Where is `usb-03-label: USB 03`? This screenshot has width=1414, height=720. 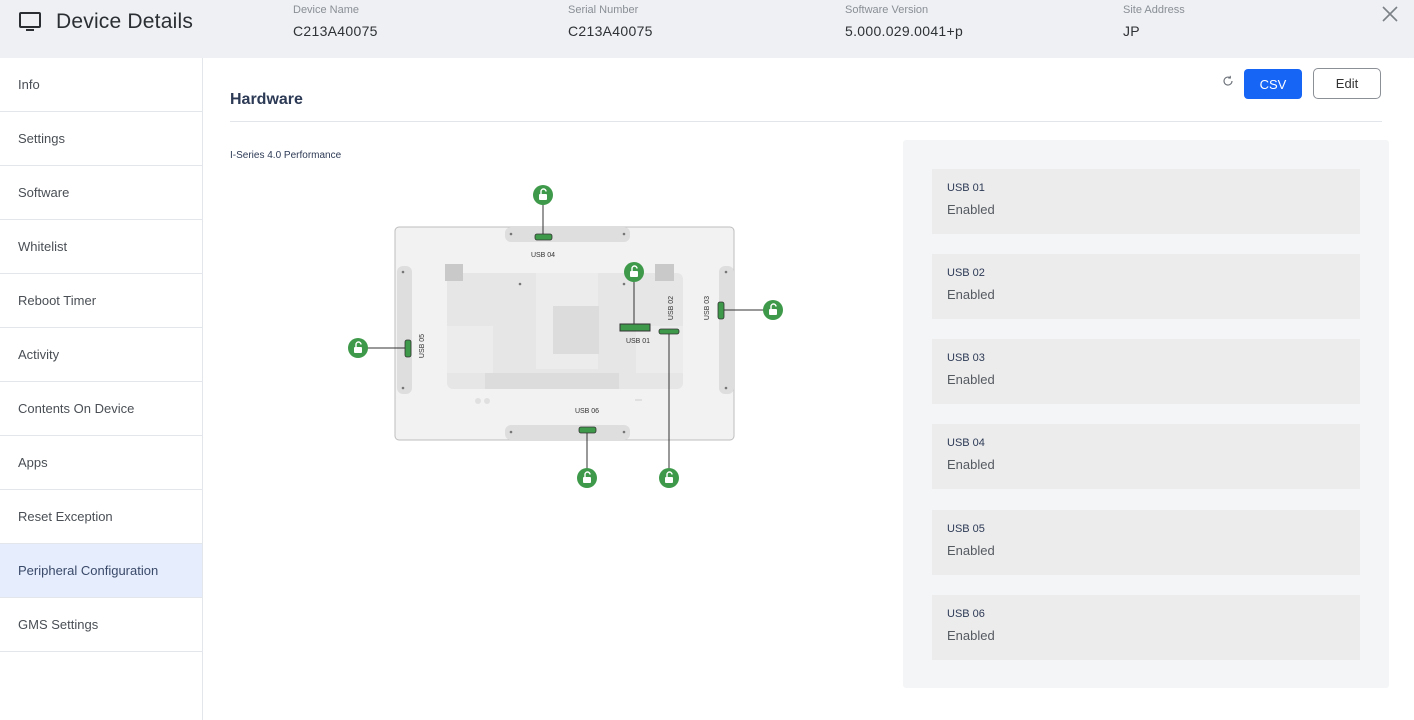 usb-03-label: USB 03 is located at coordinates (707, 308).